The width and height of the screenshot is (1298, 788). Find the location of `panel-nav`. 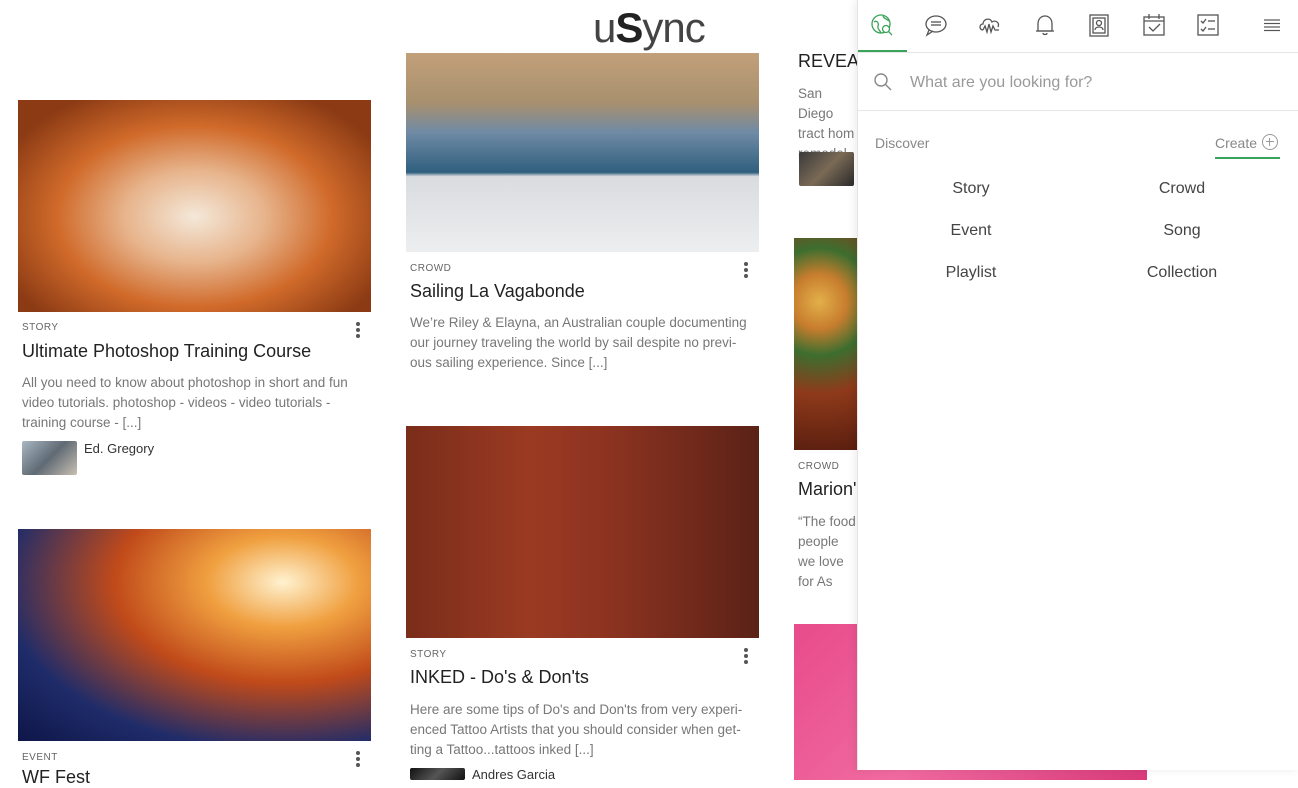

panel-nav is located at coordinates (1078, 26).